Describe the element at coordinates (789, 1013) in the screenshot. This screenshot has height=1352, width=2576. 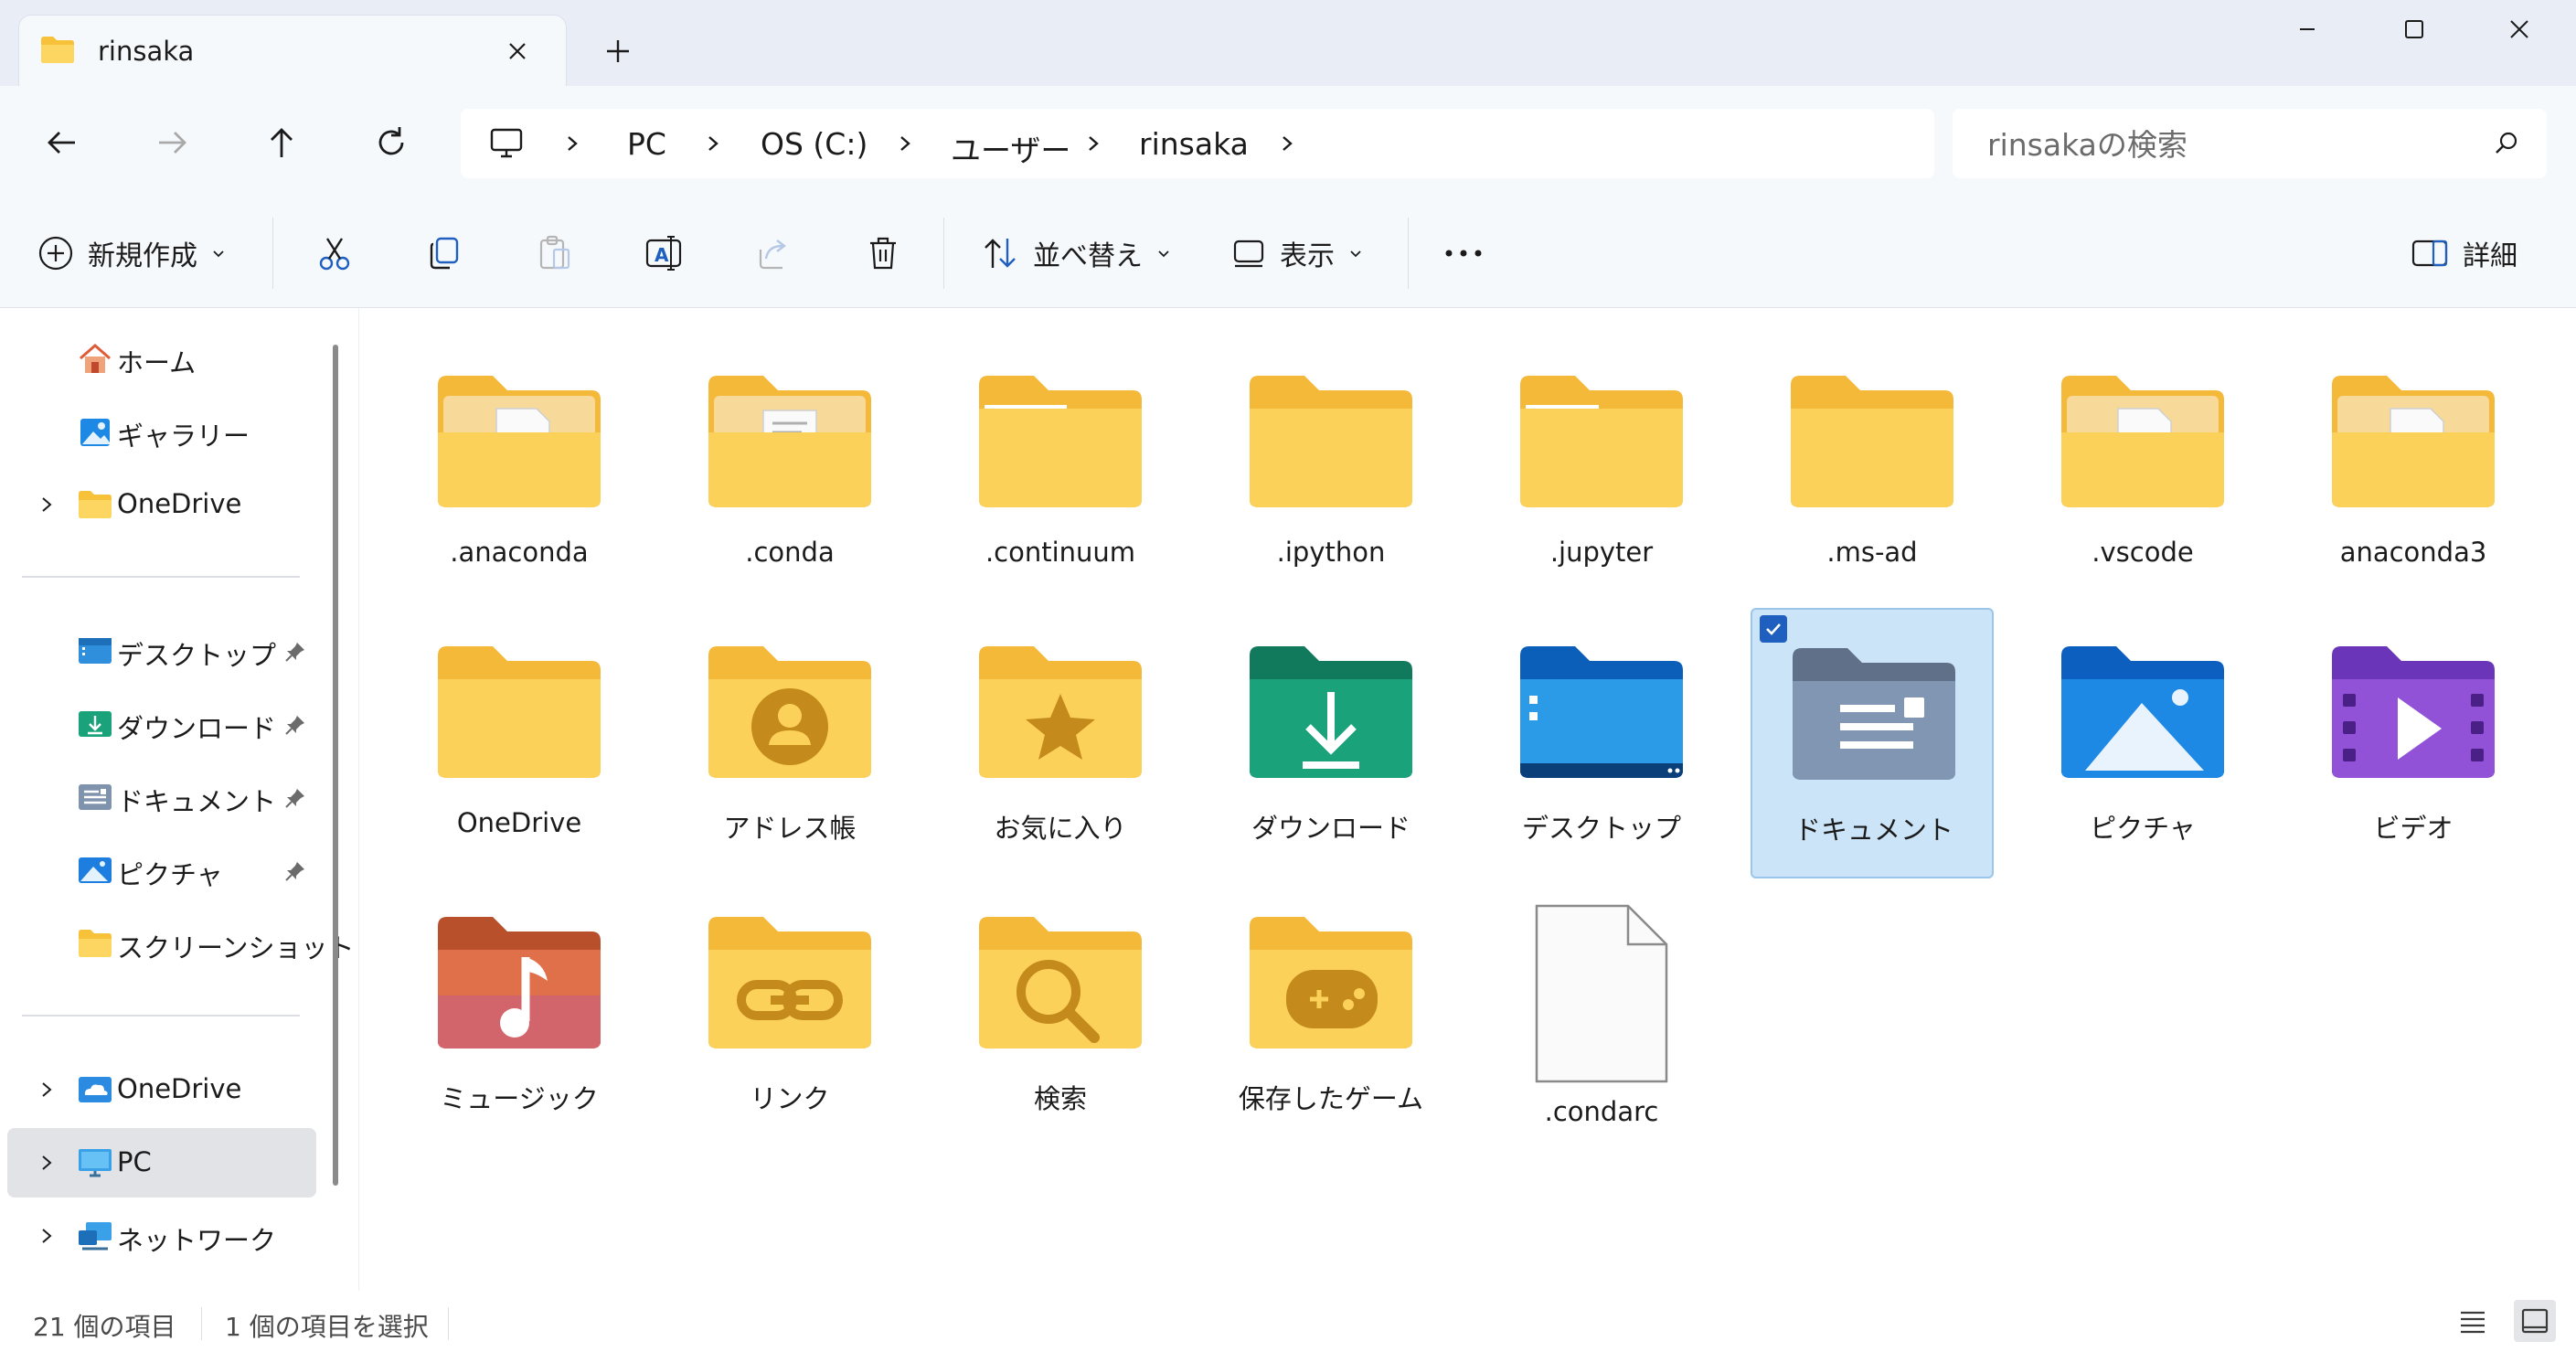
I see `folder-links: リンク` at that location.